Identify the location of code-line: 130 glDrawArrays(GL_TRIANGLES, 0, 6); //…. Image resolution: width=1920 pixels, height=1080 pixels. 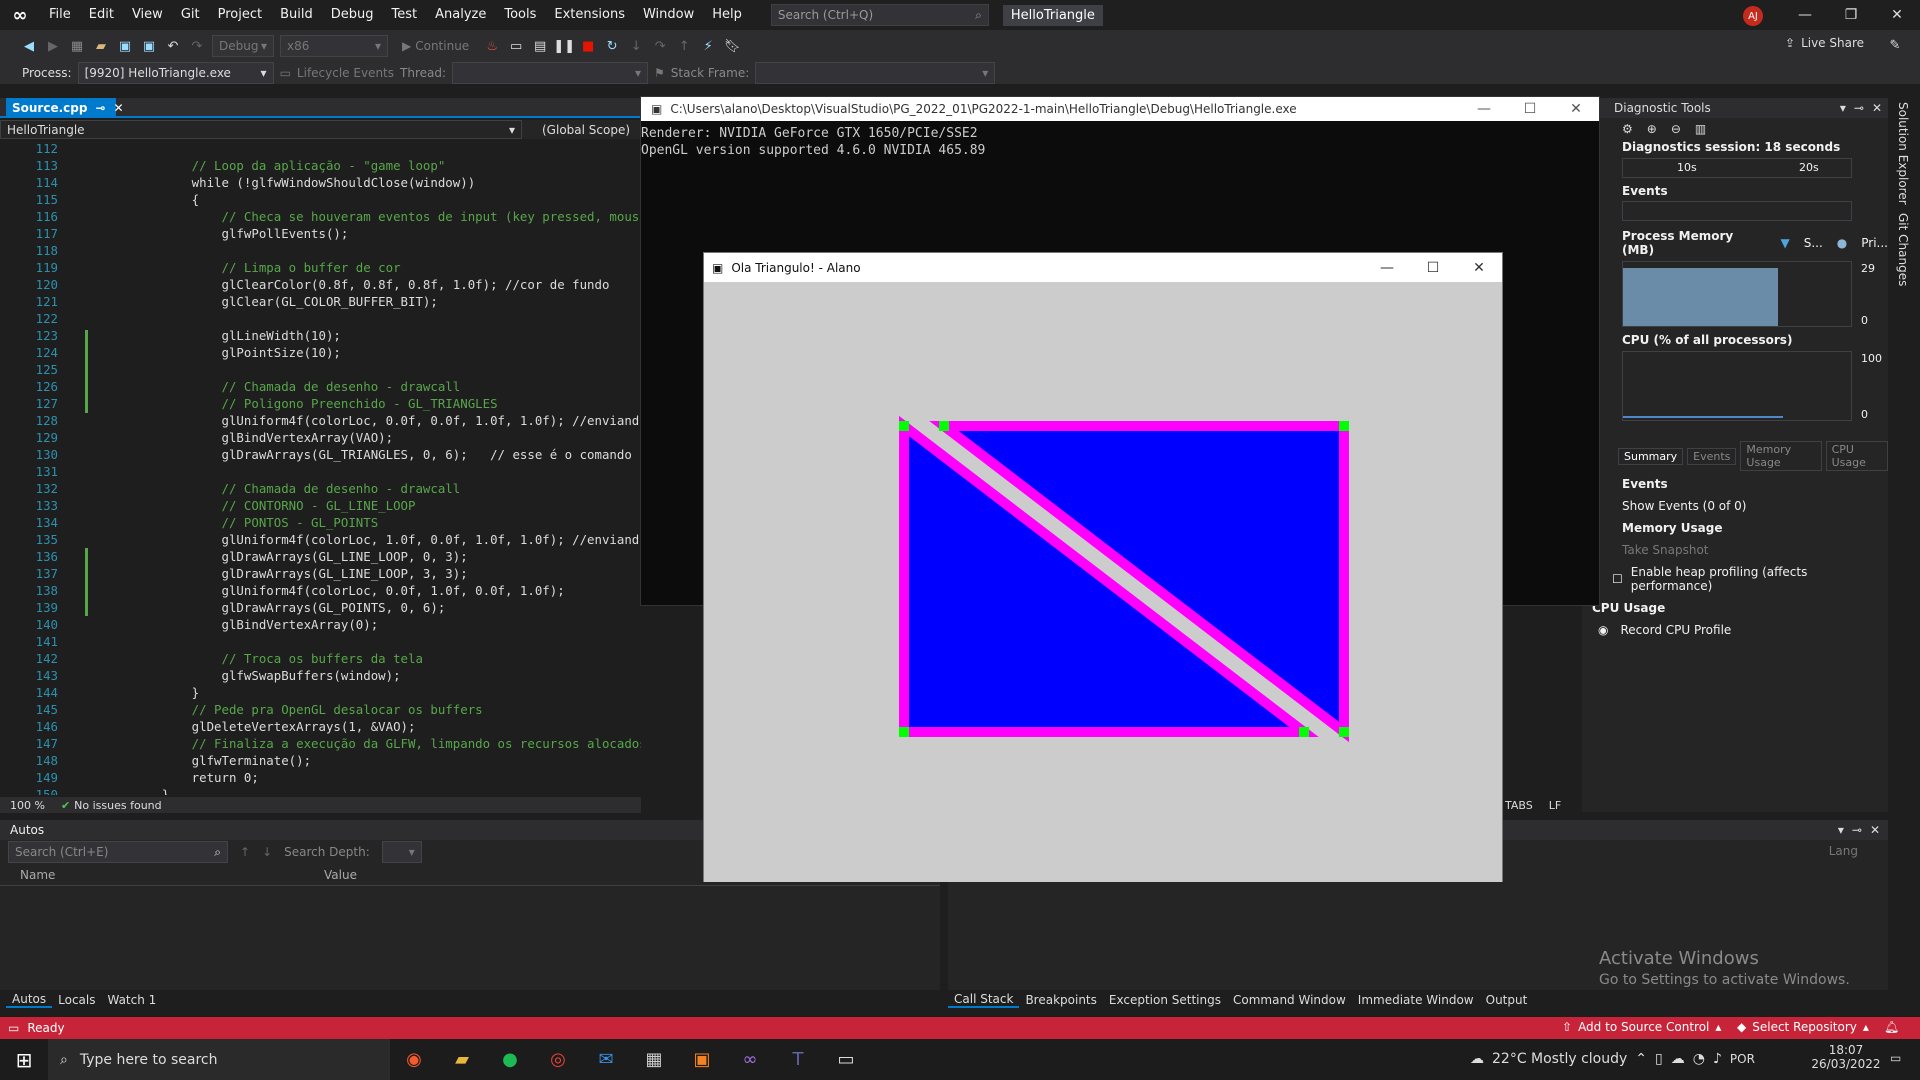
(320, 454).